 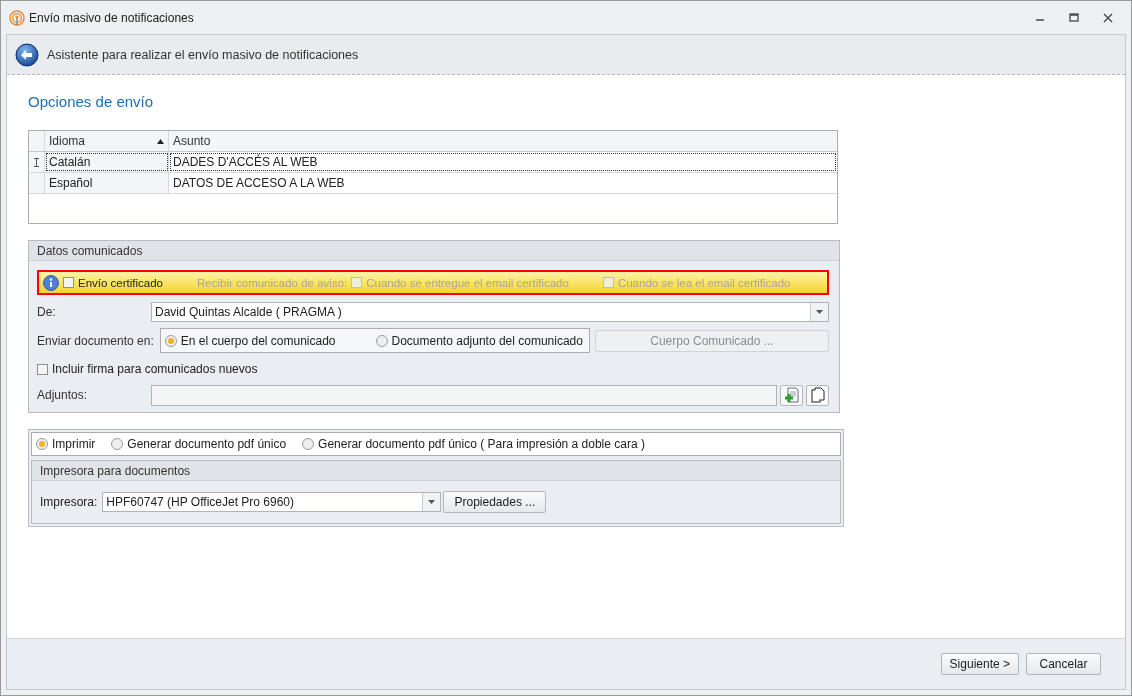 I want to click on document-plus-icon, so click(x=791, y=395).